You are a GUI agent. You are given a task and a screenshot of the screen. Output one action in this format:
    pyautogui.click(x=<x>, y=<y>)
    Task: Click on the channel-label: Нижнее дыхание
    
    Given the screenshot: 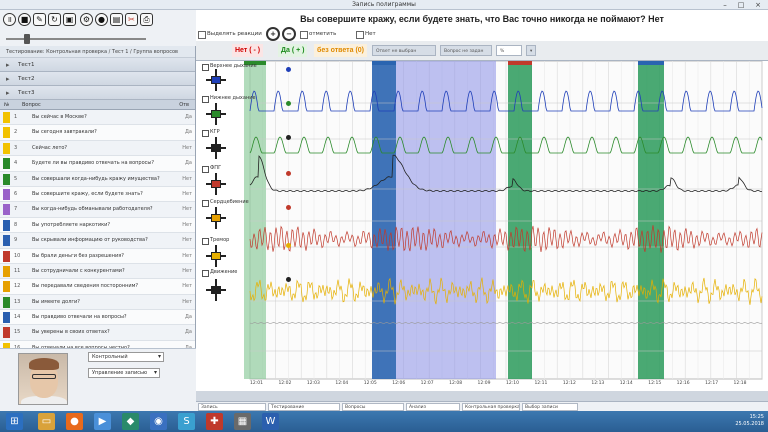 What is the action you would take?
    pyautogui.click(x=229, y=99)
    